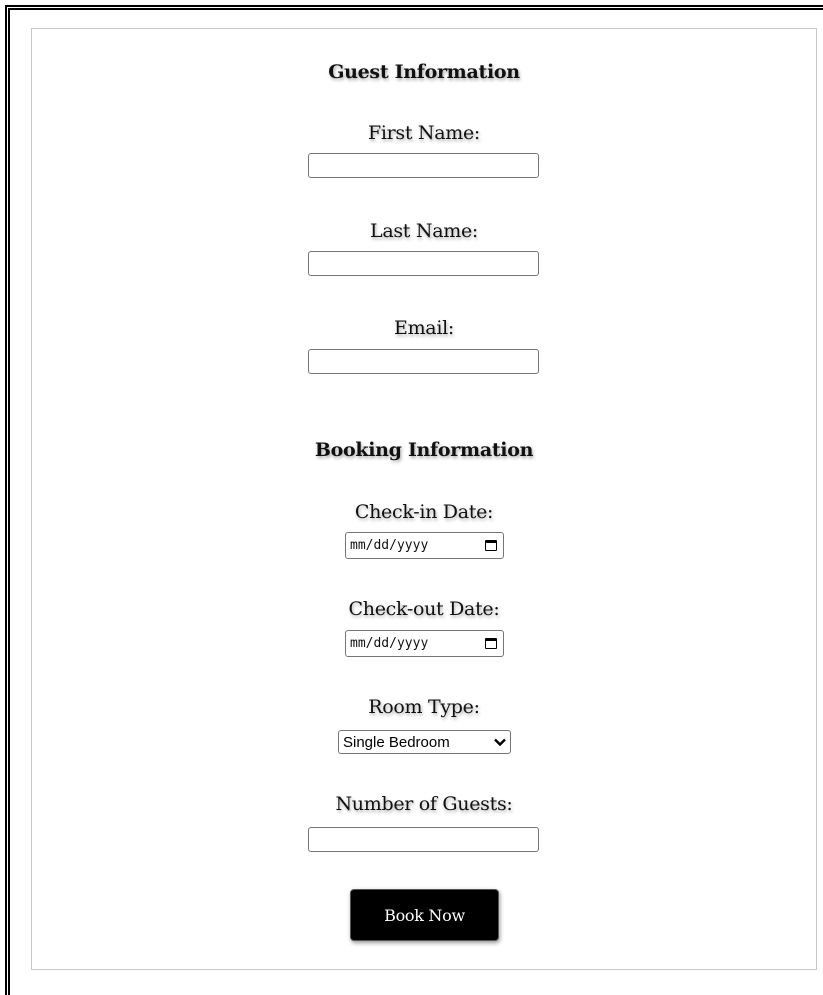  What do you see at coordinates (424, 133) in the screenshot?
I see `first-name-label: First Name:` at bounding box center [424, 133].